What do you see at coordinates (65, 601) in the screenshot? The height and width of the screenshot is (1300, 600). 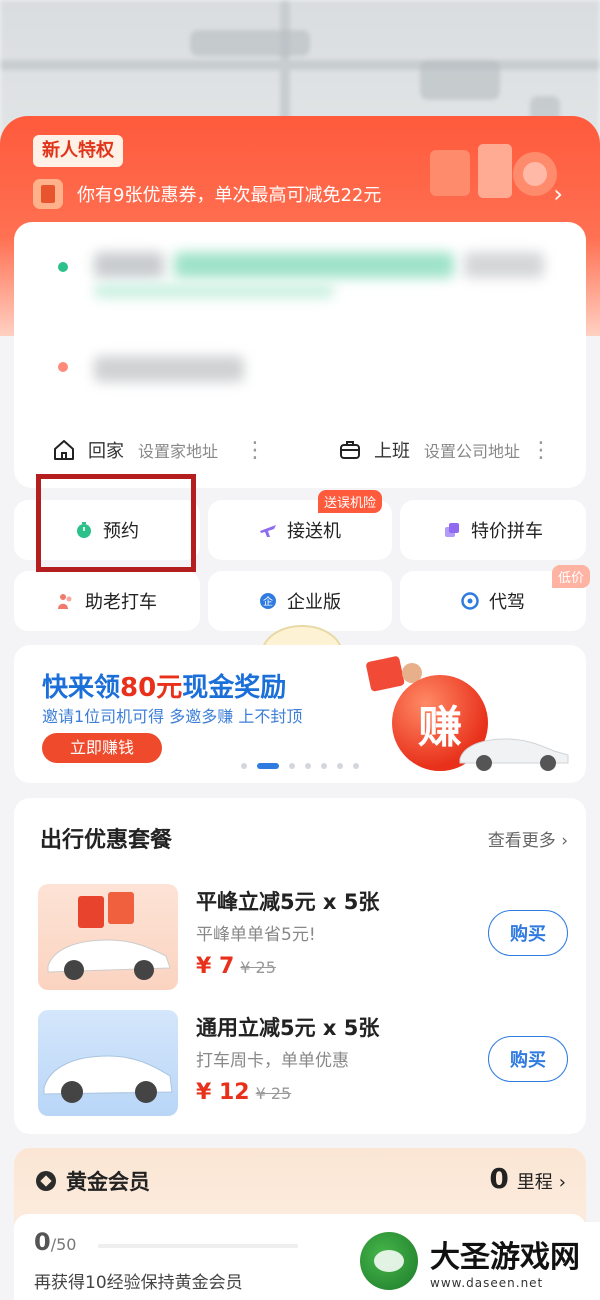 I see `people-icon` at bounding box center [65, 601].